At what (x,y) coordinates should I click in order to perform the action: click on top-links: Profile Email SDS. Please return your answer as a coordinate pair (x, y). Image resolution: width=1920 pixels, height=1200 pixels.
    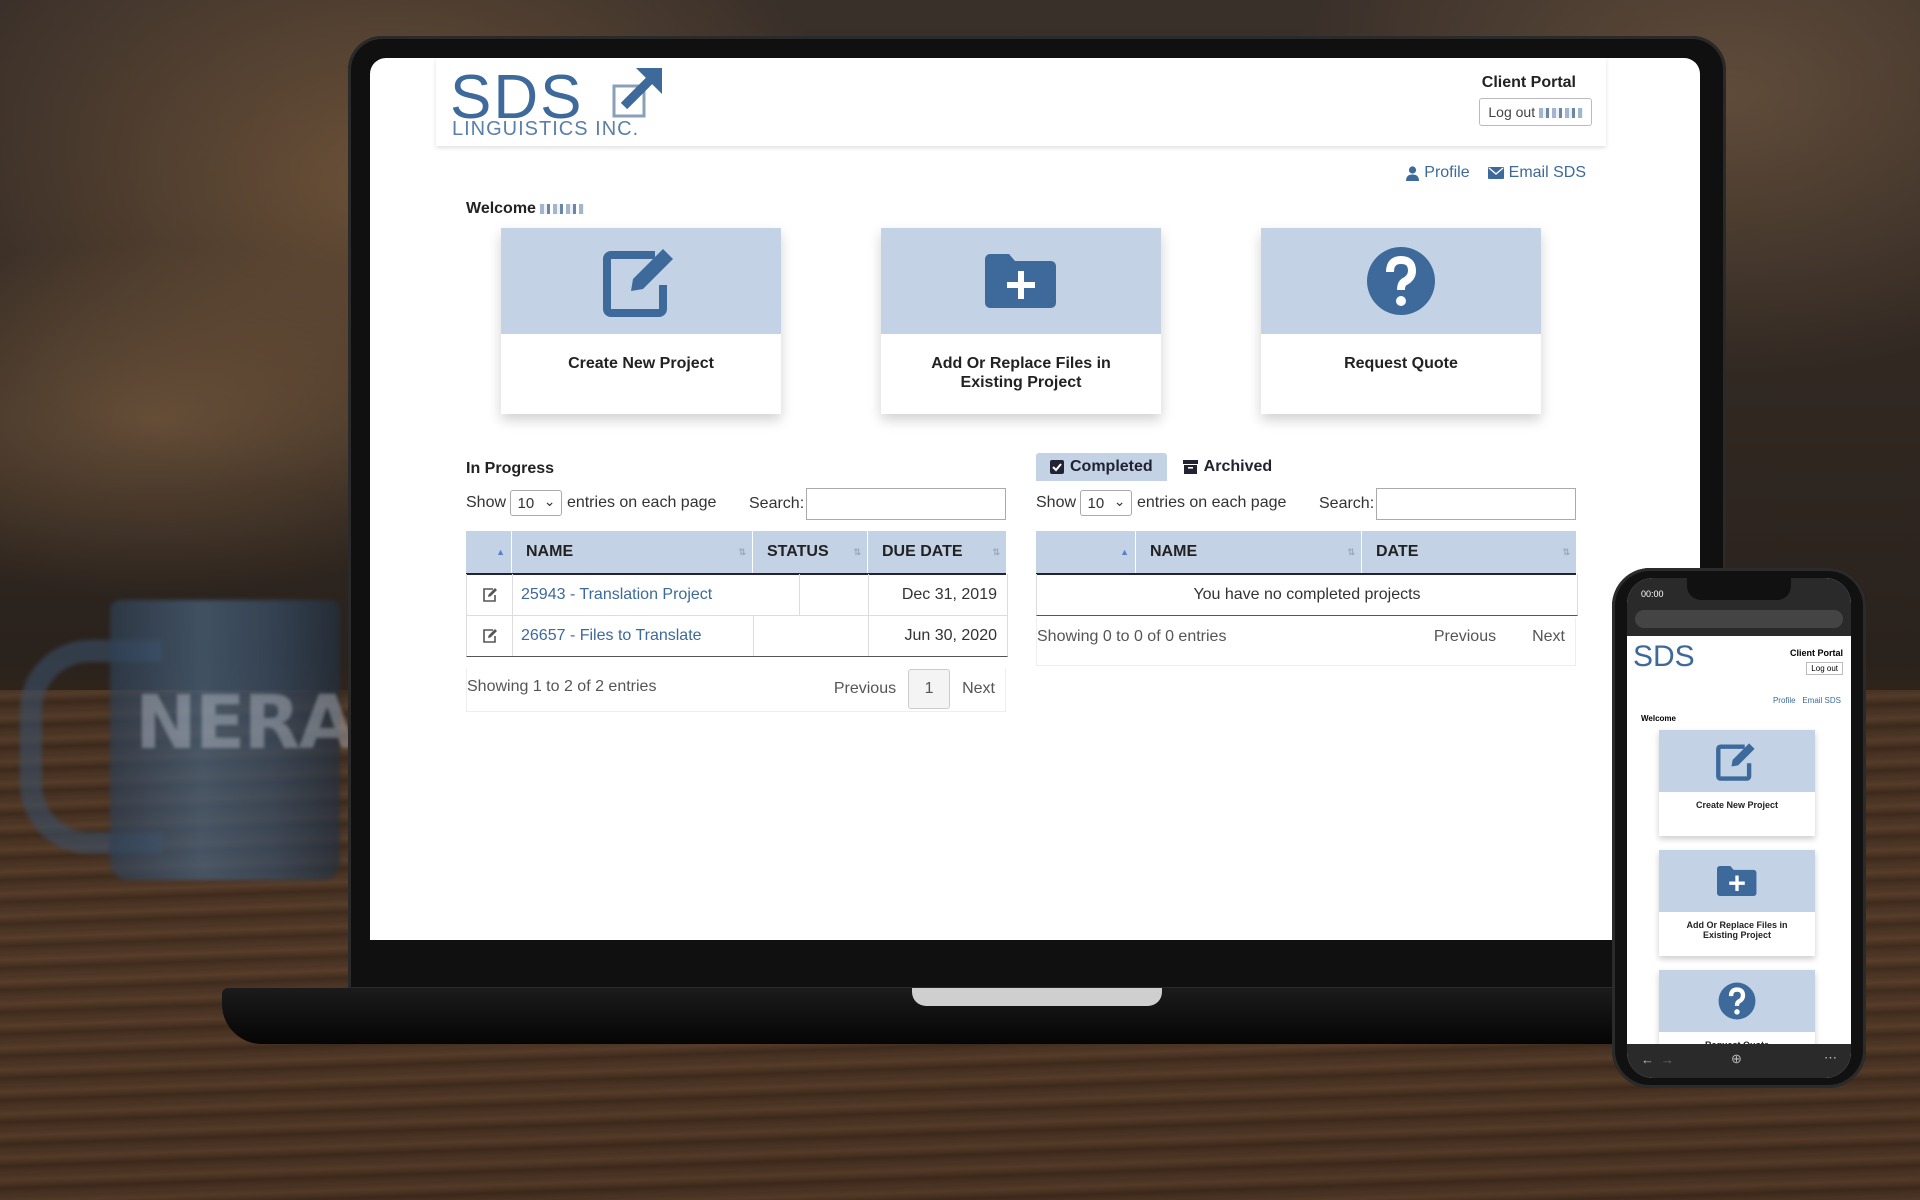
    Looking at the image, I should click on (1496, 173).